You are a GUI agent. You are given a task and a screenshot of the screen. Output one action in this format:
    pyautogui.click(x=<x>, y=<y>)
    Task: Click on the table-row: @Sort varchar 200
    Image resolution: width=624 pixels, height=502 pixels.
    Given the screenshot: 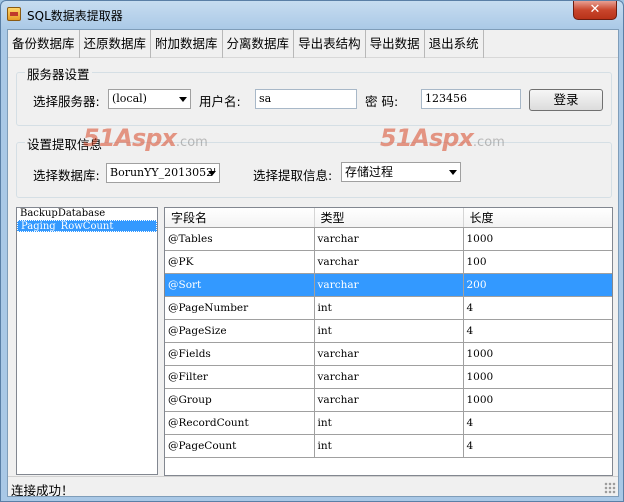 What is the action you would take?
    pyautogui.click(x=388, y=285)
    